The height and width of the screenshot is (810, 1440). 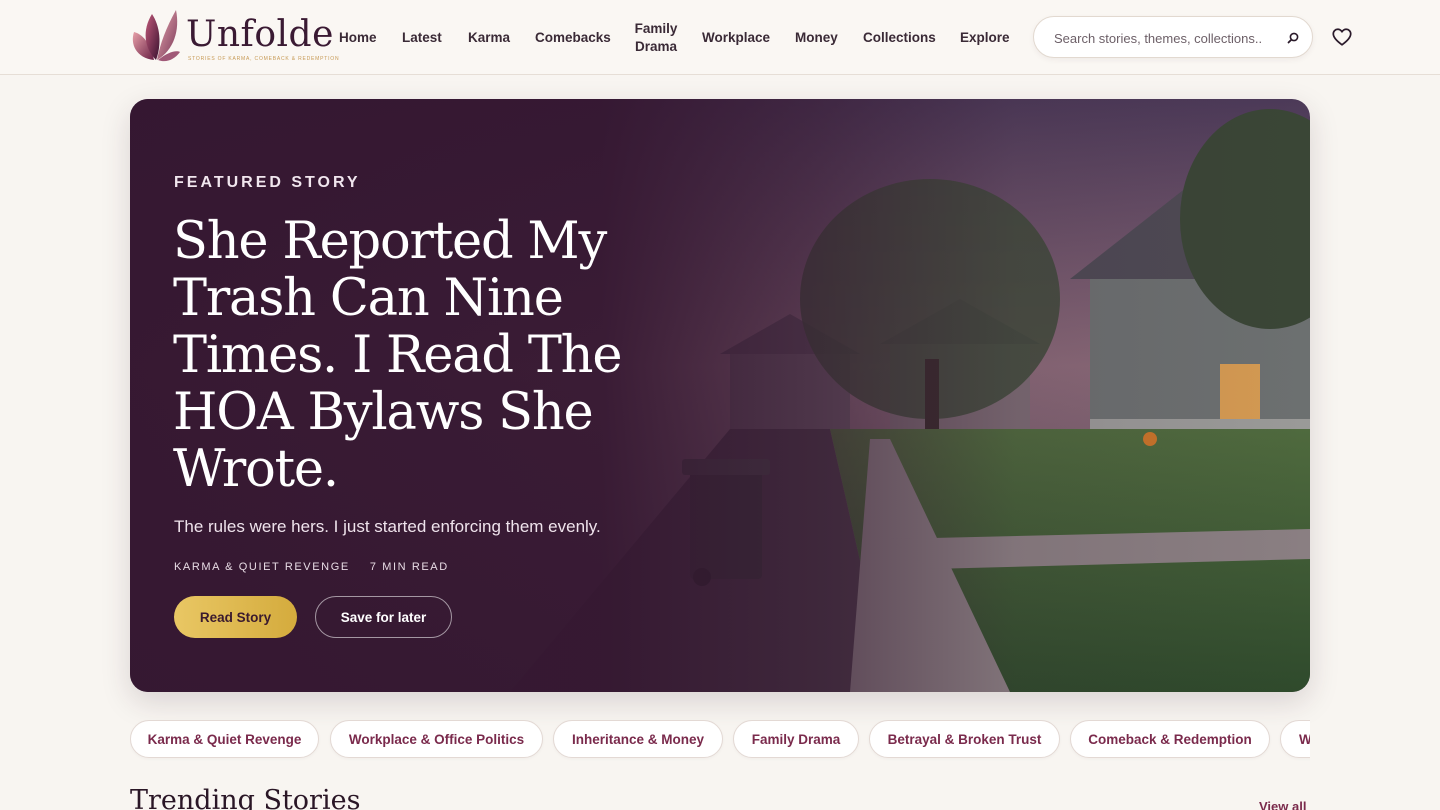 What do you see at coordinates (816, 37) in the screenshot?
I see `nav-money: Money` at bounding box center [816, 37].